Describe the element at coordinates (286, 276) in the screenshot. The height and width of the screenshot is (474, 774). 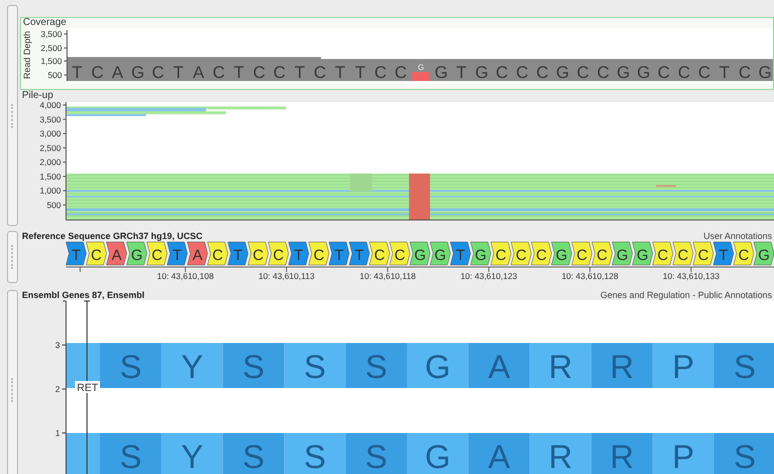
I see `position-label: 10: 43,610,113` at that location.